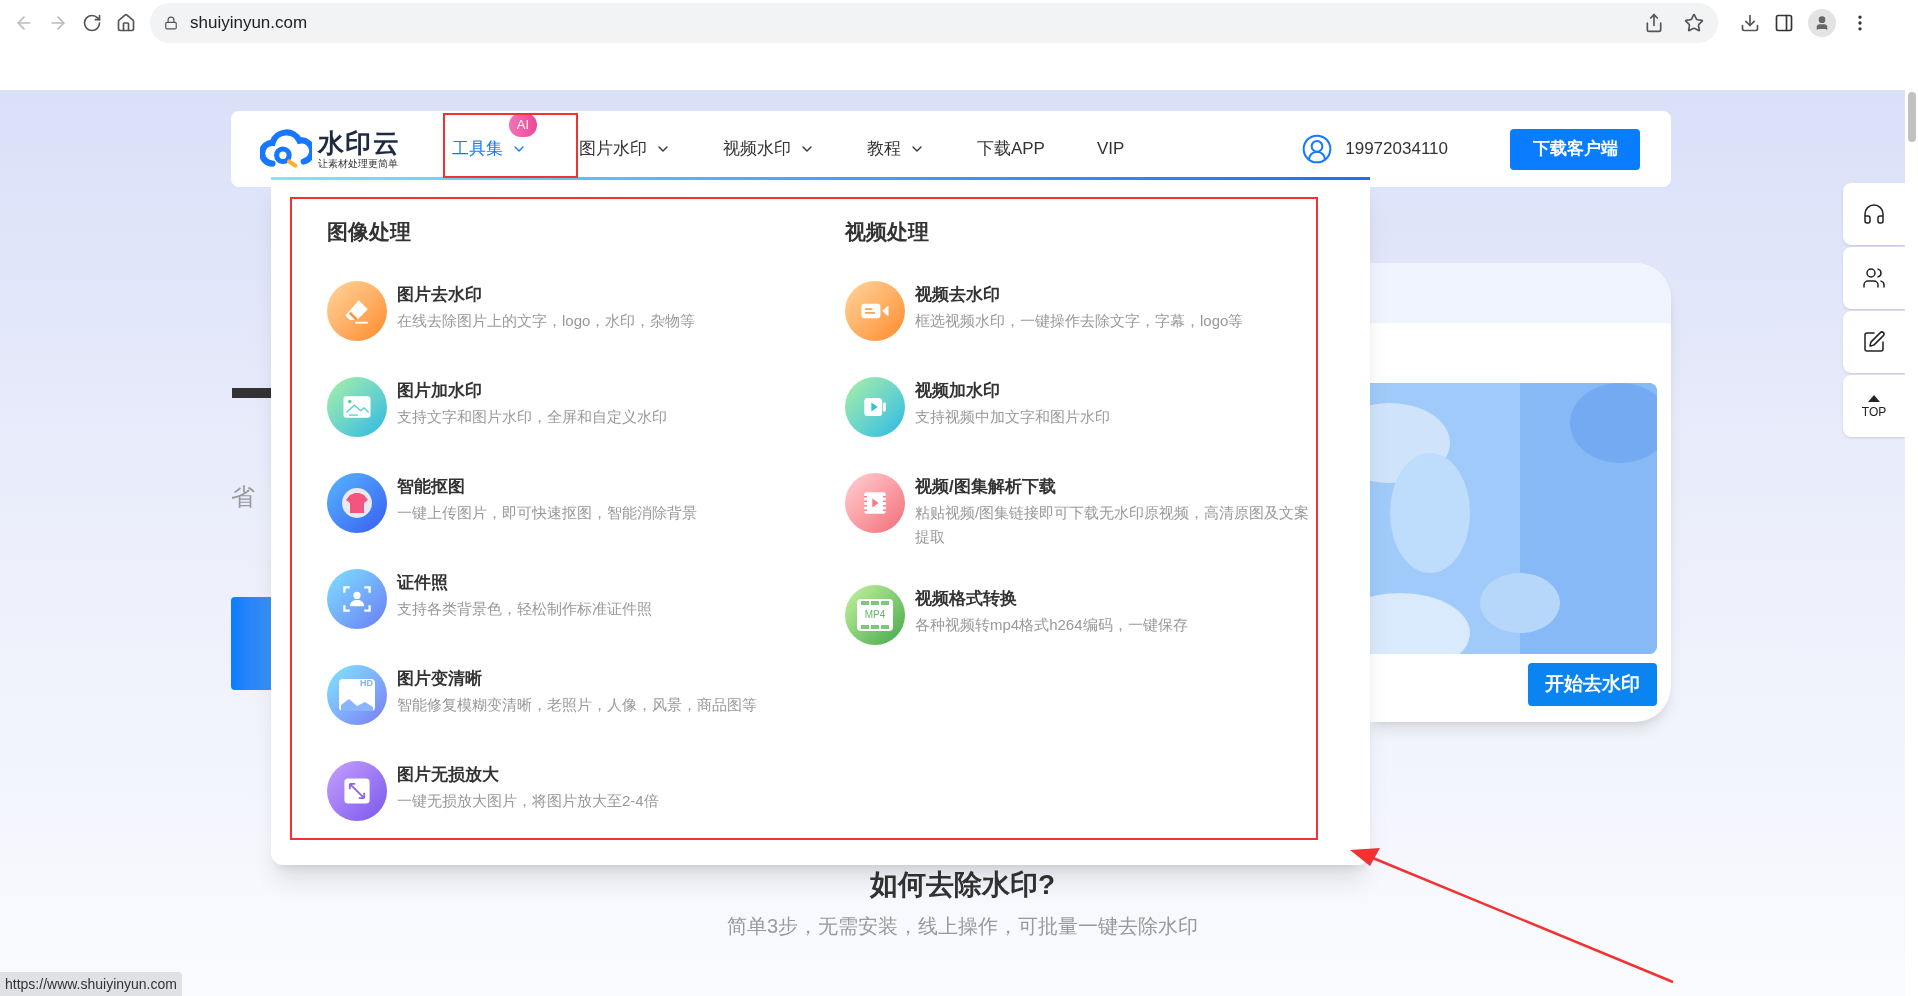 This screenshot has height=996, width=1918. I want to click on tool-link: 视频格式转换, so click(966, 599).